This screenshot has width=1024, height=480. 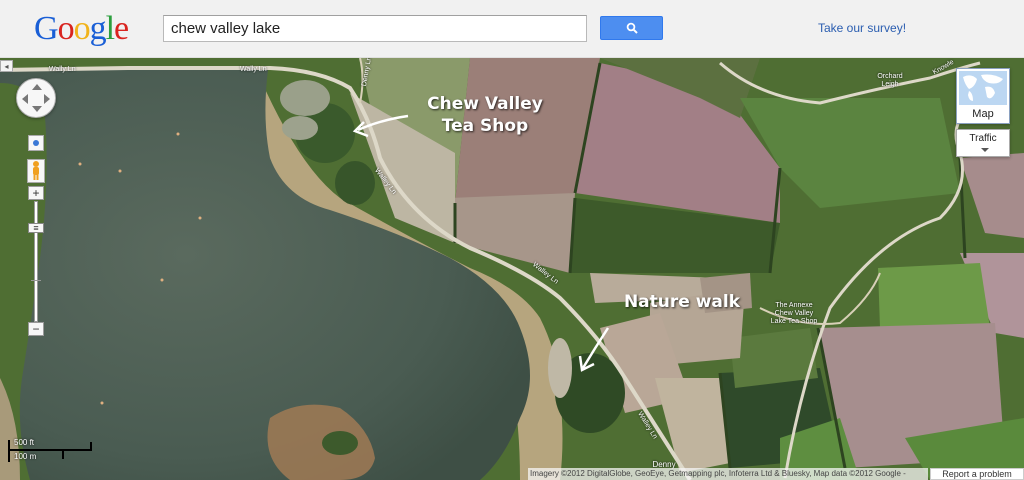 I want to click on map-type-label: Map, so click(x=983, y=114).